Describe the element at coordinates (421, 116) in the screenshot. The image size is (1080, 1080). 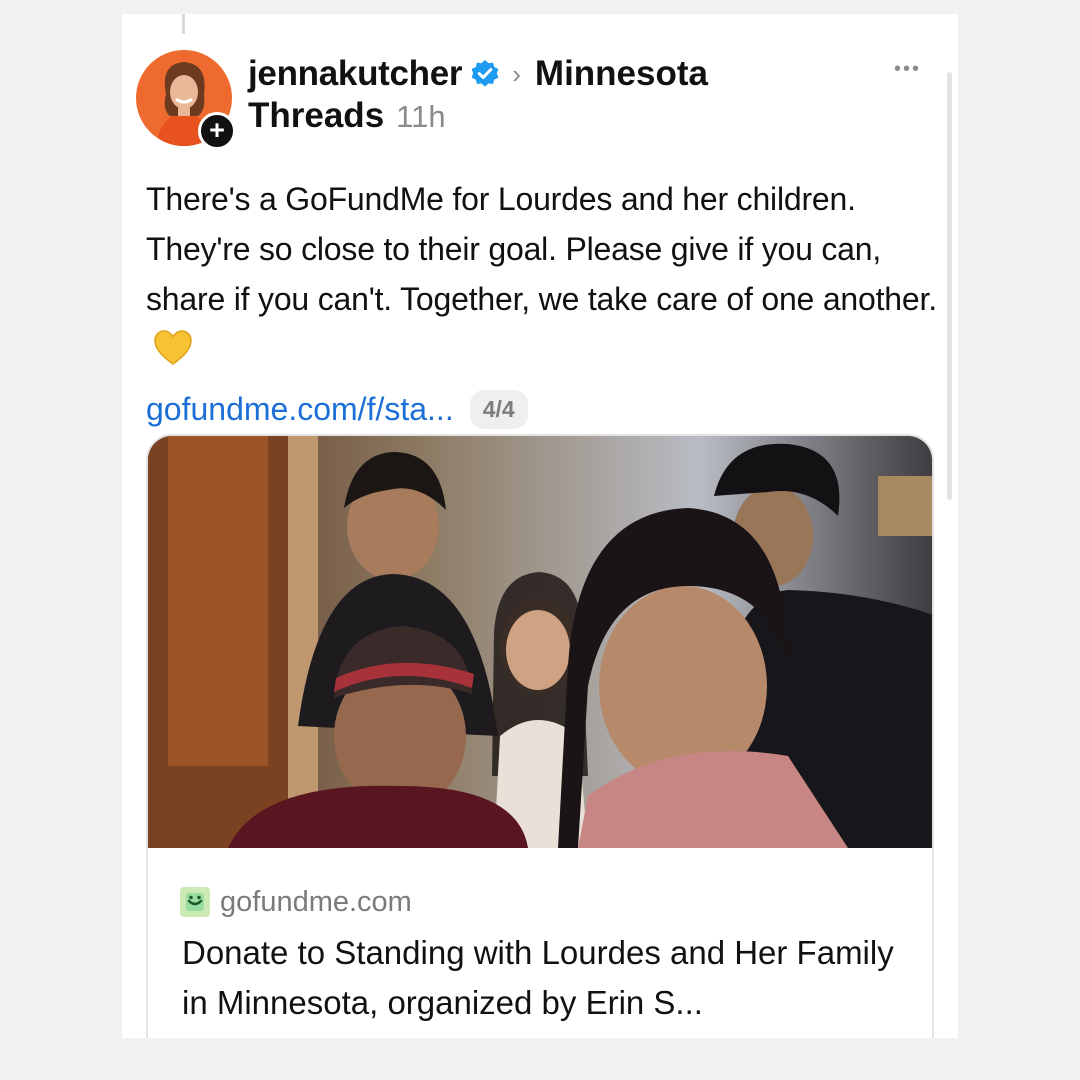
I see `post-timestamp: 11h` at that location.